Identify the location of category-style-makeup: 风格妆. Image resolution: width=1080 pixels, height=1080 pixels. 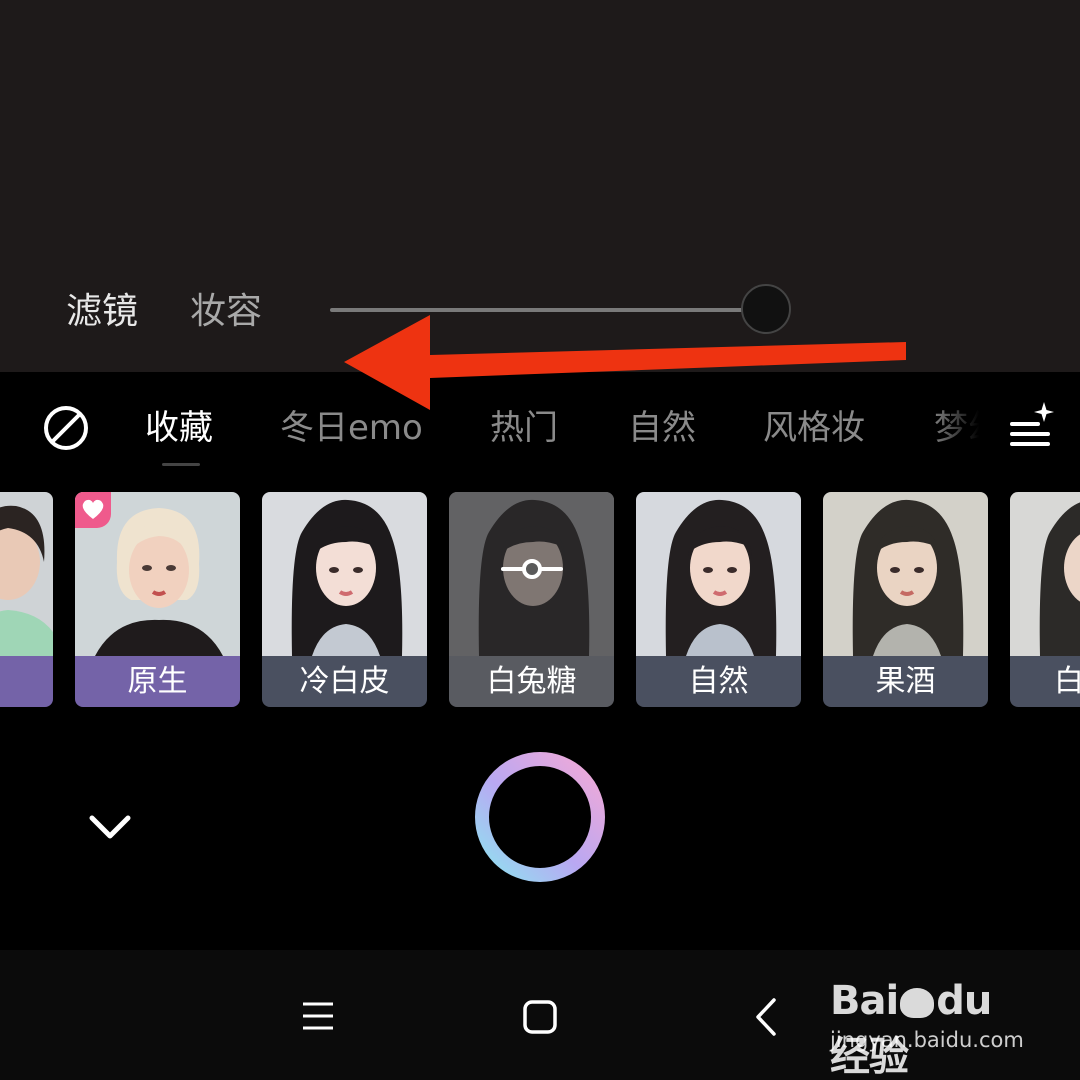
(814, 428).